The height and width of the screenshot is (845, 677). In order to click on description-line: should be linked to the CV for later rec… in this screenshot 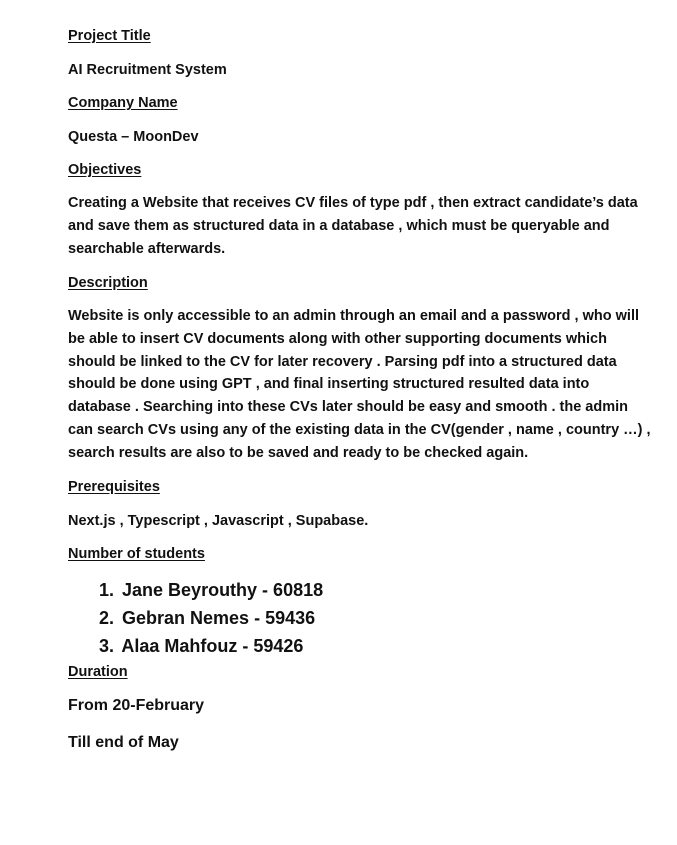, I will do `click(342, 361)`.